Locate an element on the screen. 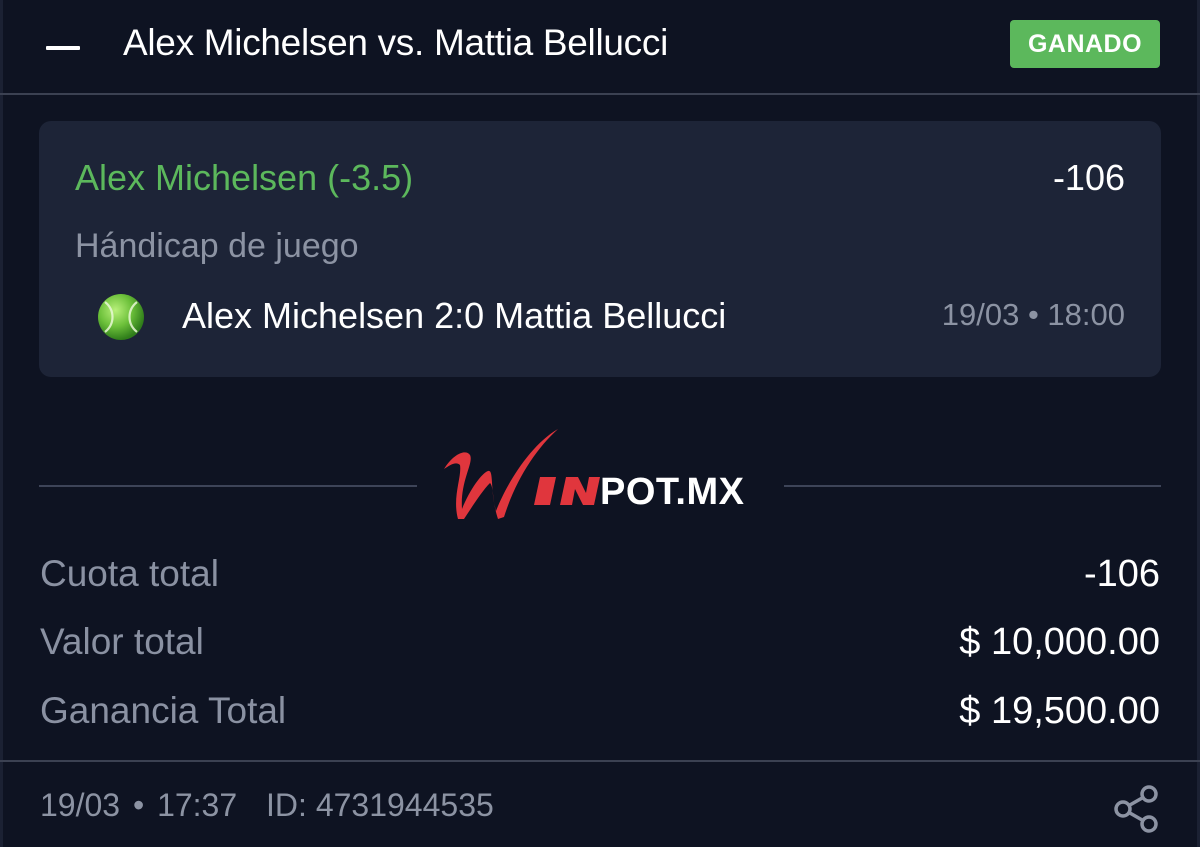  header-divider is located at coordinates (600, 94).